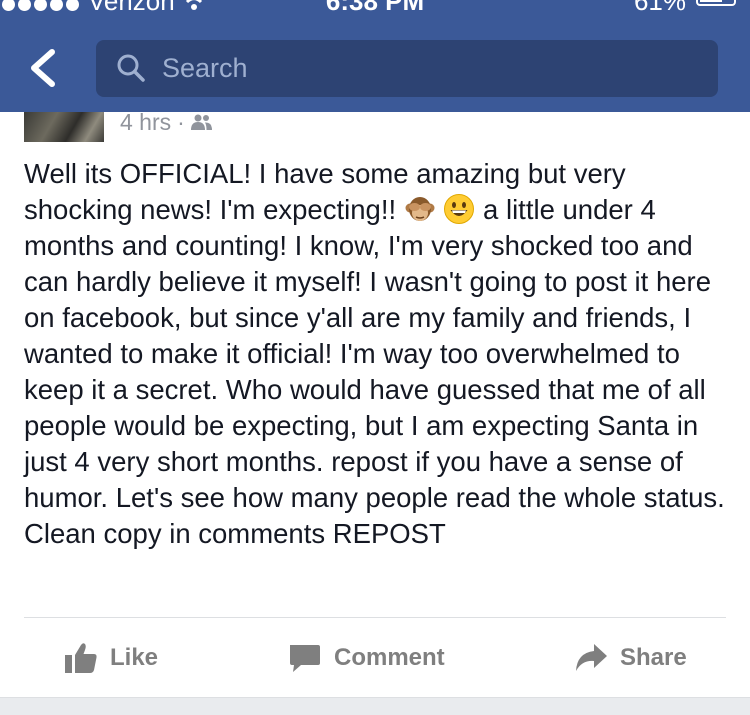 The image size is (750, 715). Describe the element at coordinates (201, 122) in the screenshot. I see `friends-audience-icon` at that location.